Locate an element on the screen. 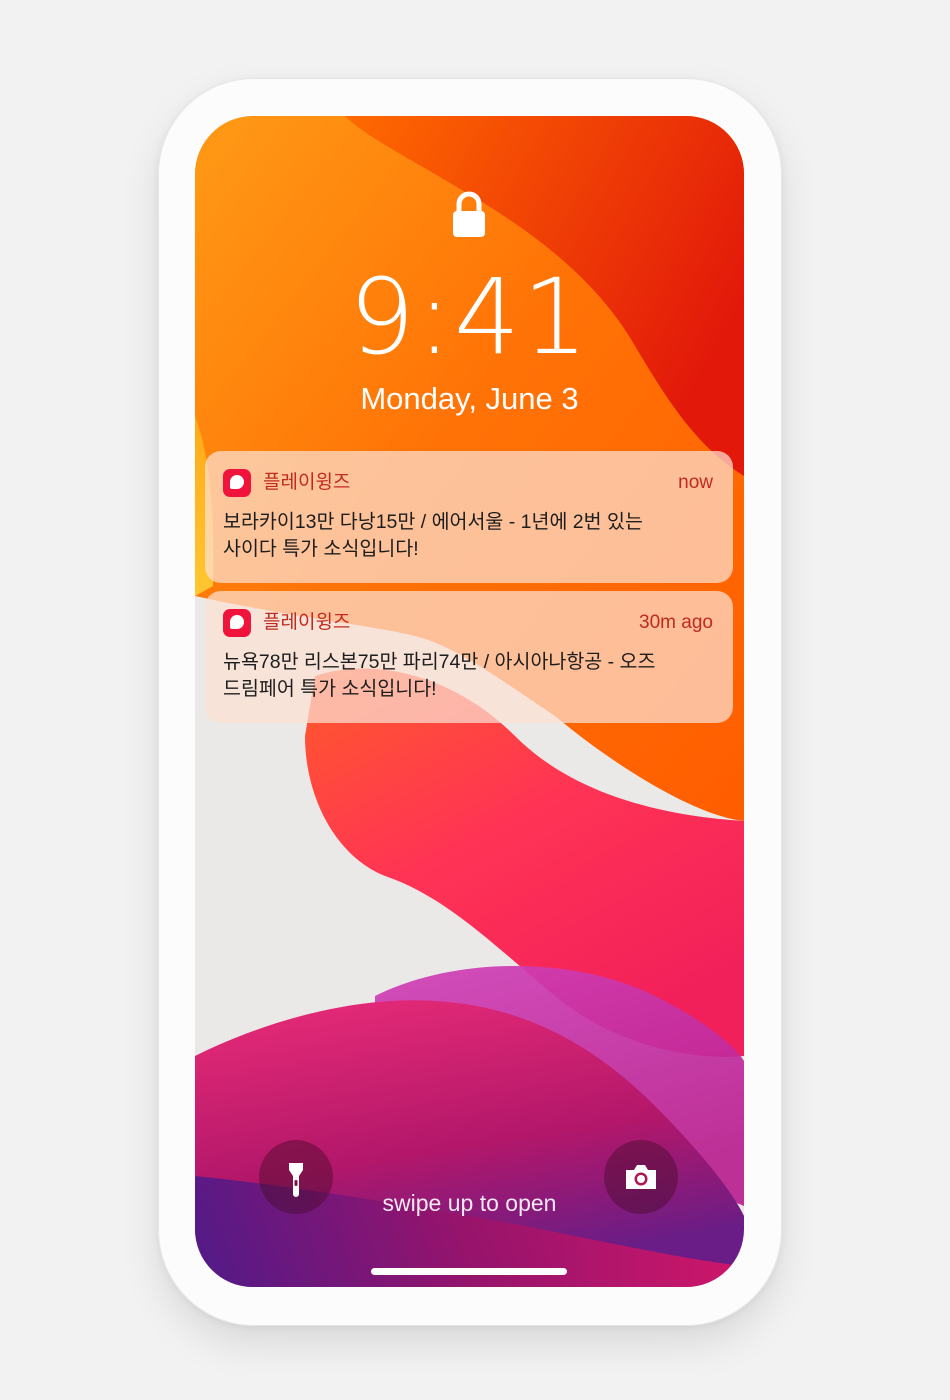 The height and width of the screenshot is (1400, 950). swipe-hint: swipe up to open is located at coordinates (469, 1203).